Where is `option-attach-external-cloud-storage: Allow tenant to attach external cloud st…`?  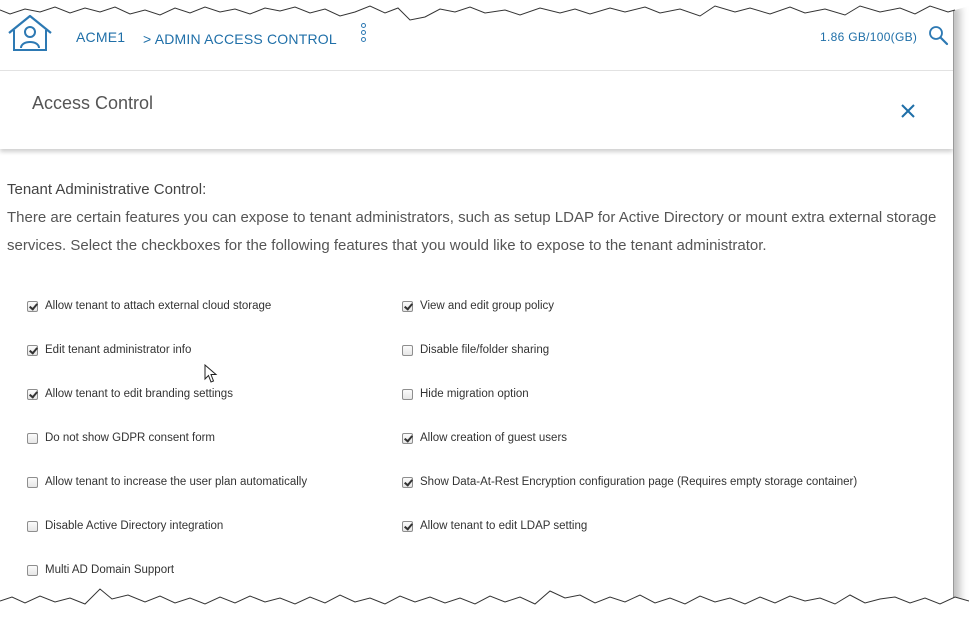
option-attach-external-cloud-storage: Allow tenant to attach external cloud st… is located at coordinates (149, 306).